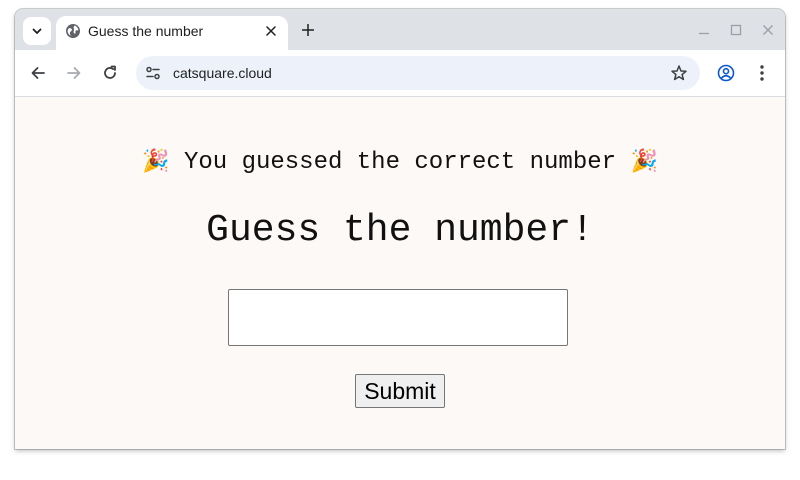 Image resolution: width=800 pixels, height=480 pixels. I want to click on more-vert-icon, so click(762, 73).